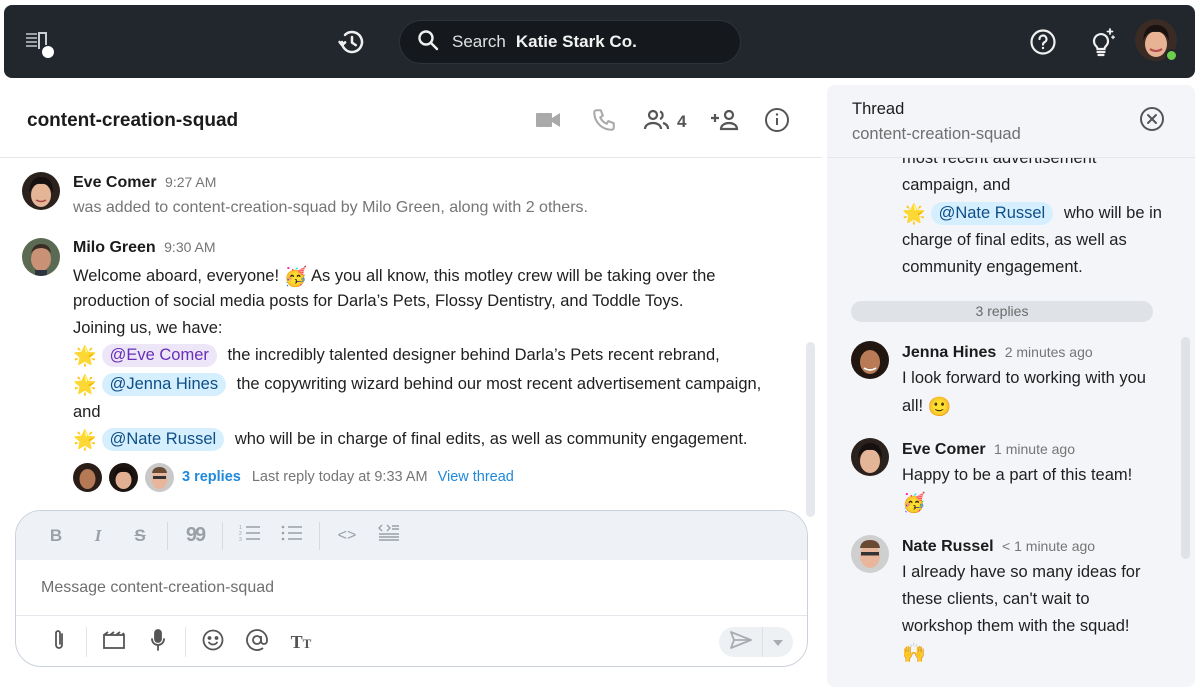 The height and width of the screenshot is (691, 1200). What do you see at coordinates (741, 642) in the screenshot?
I see `send-button` at bounding box center [741, 642].